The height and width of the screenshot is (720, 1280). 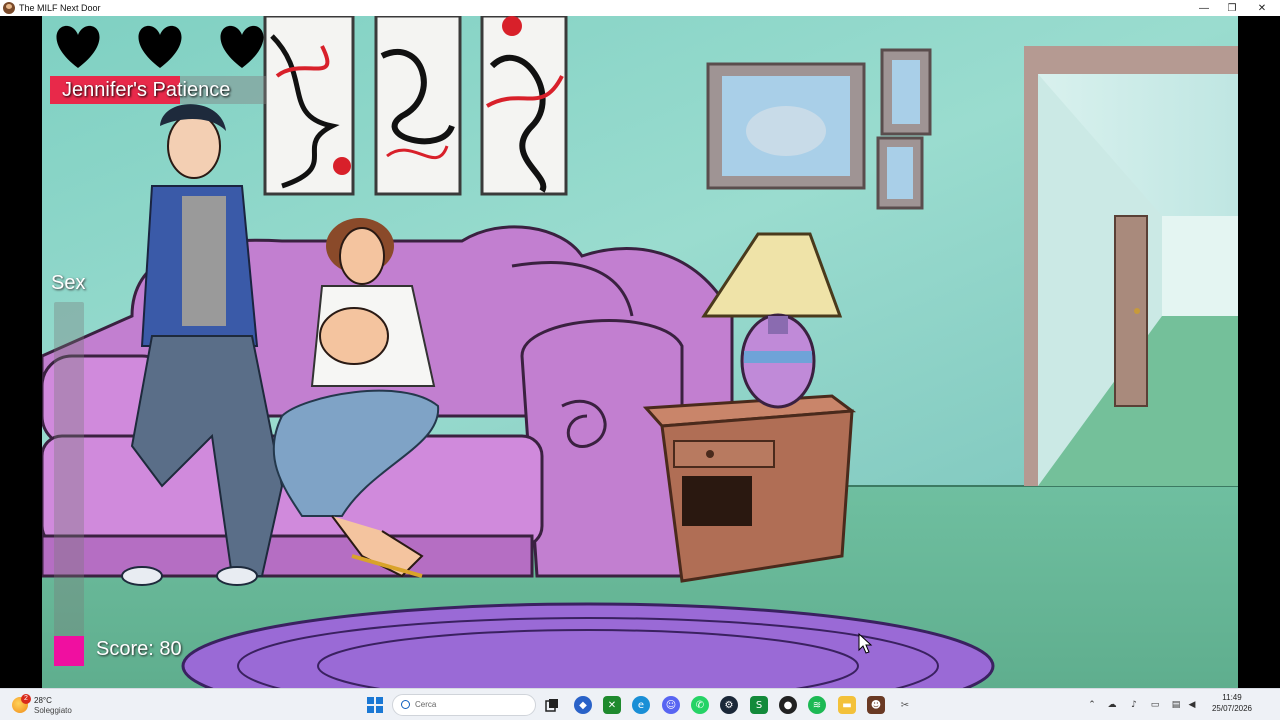 What do you see at coordinates (583, 705) in the screenshot?
I see `app-blue-icon: ◆` at bounding box center [583, 705].